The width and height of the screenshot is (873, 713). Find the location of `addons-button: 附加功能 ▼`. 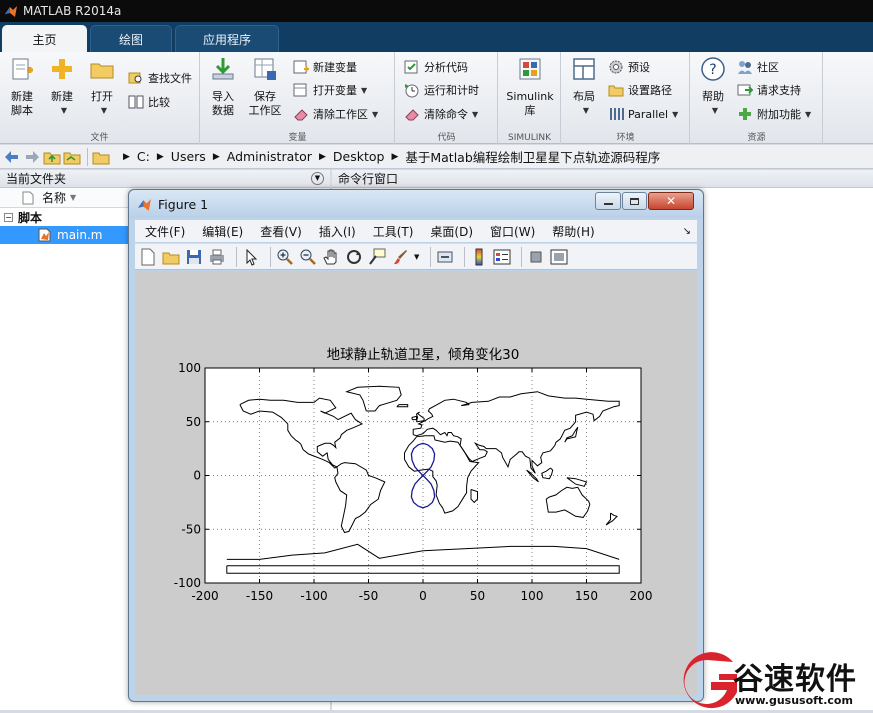

addons-button: 附加功能 ▼ is located at coordinates (774, 114).